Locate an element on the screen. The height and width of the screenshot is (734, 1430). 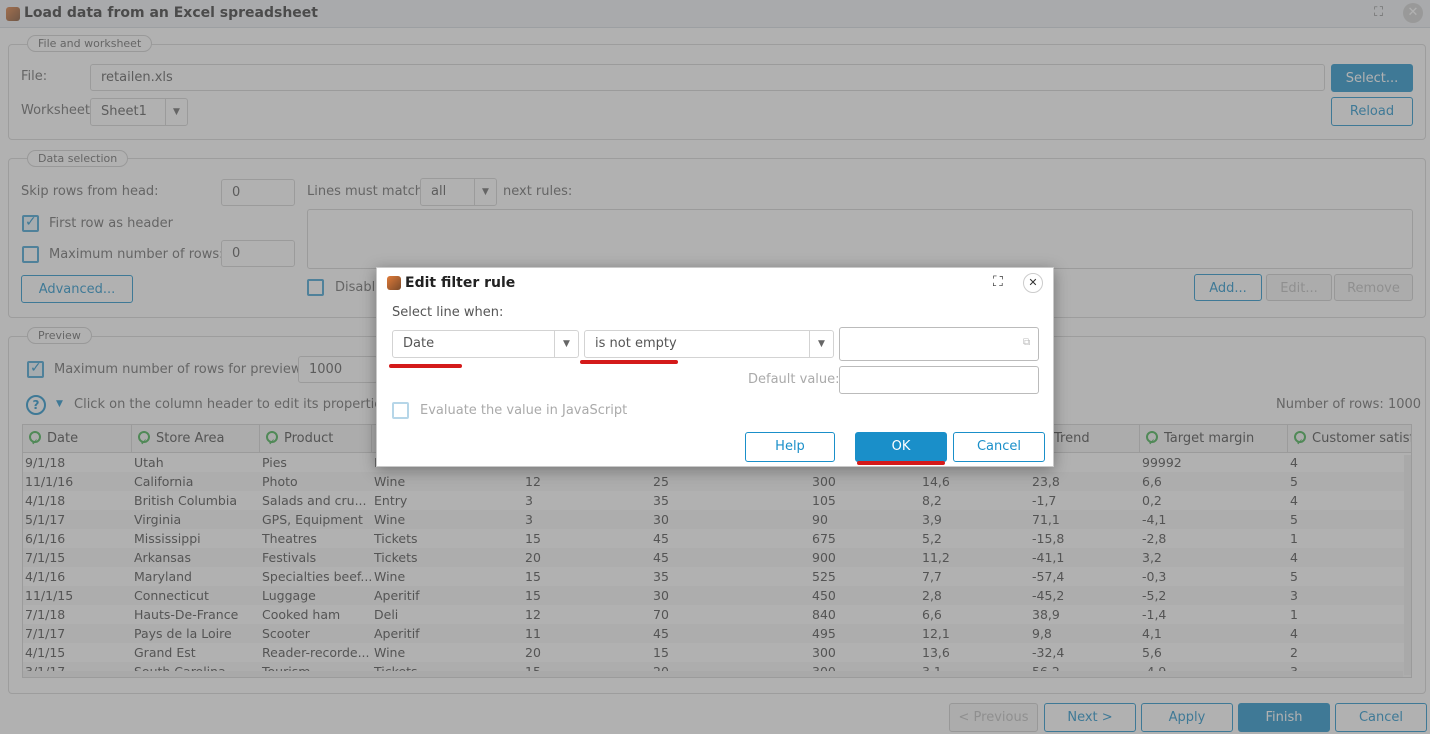
evaluate-js-checkbox is located at coordinates (400, 410).